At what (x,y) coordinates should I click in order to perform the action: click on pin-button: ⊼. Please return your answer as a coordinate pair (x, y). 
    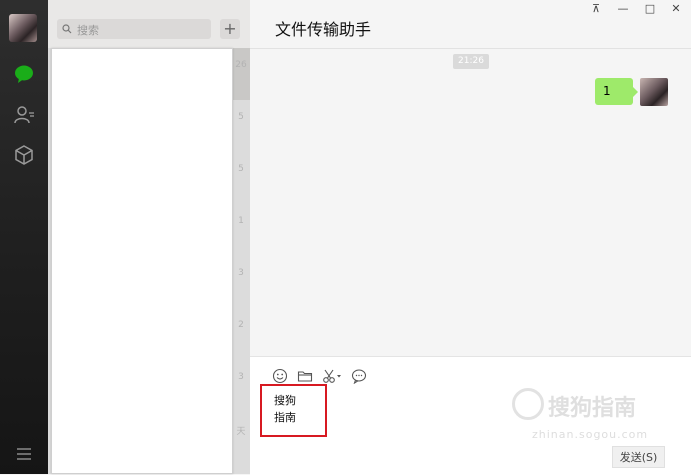
    Looking at the image, I should click on (596, 9).